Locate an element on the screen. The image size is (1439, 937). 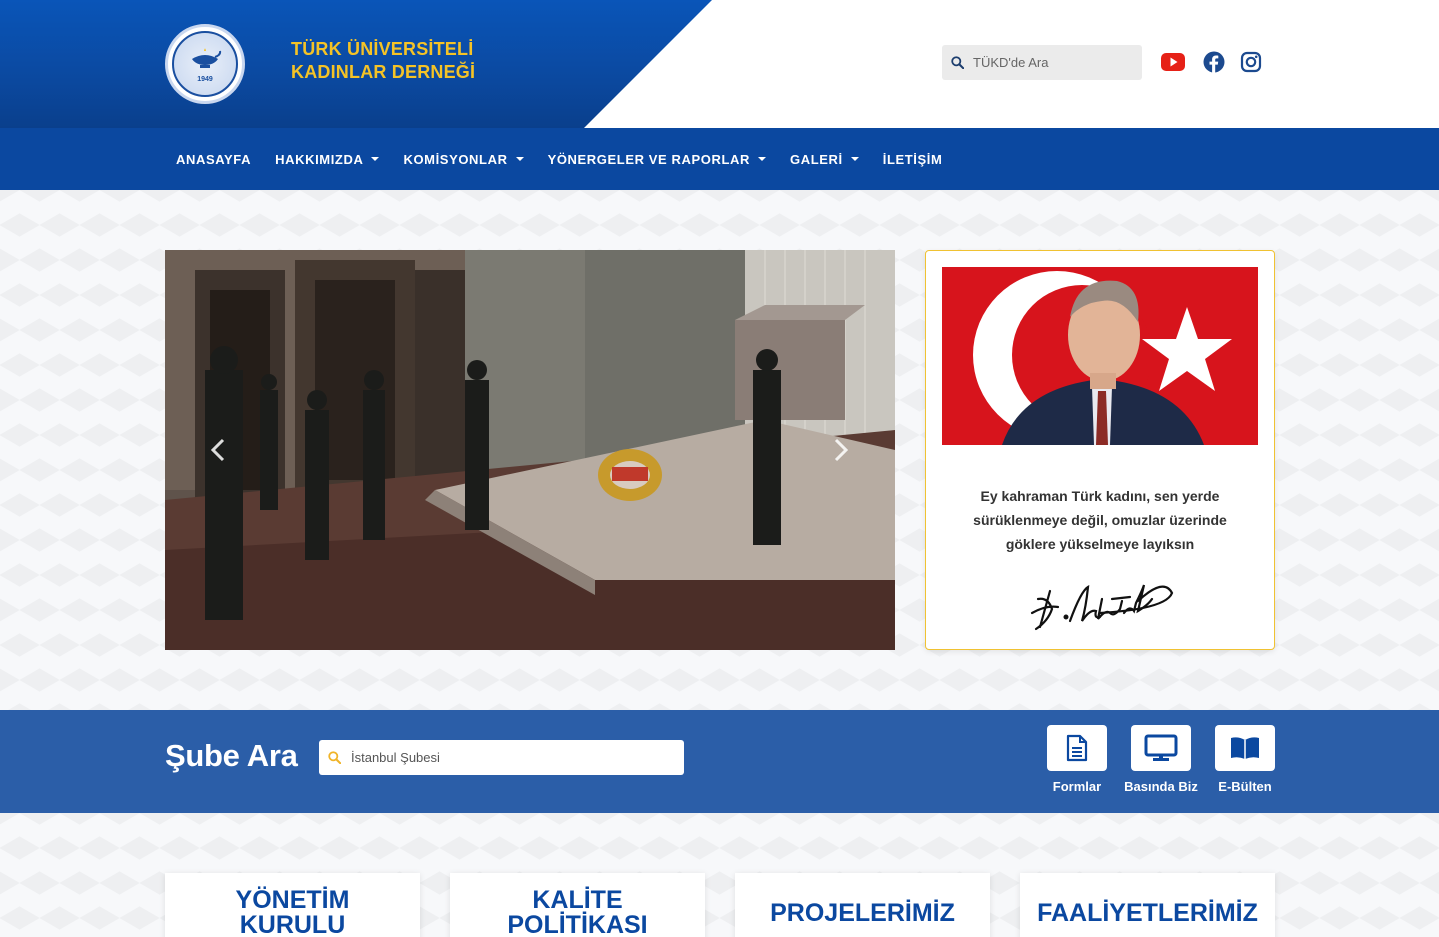
nav-item-yonergeler: YÖNERGELER VE RAPORLAR is located at coordinates (657, 159).